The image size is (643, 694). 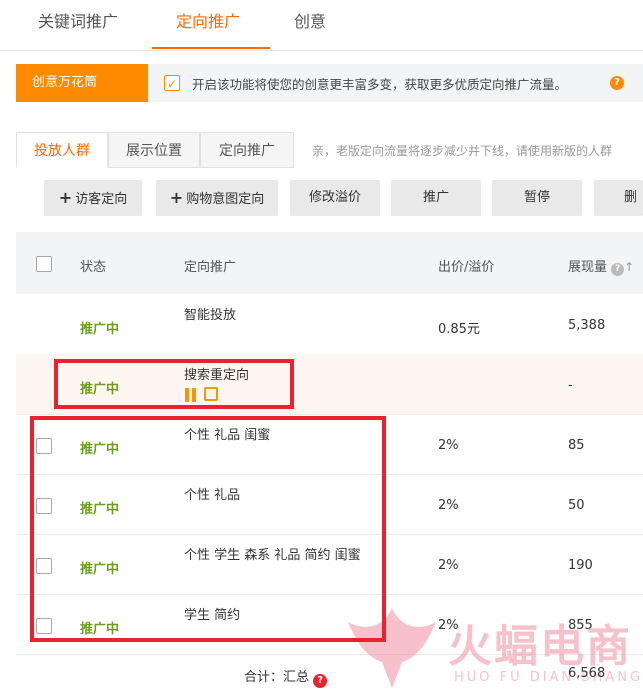 I want to click on promote-button: 推广, so click(x=436, y=198).